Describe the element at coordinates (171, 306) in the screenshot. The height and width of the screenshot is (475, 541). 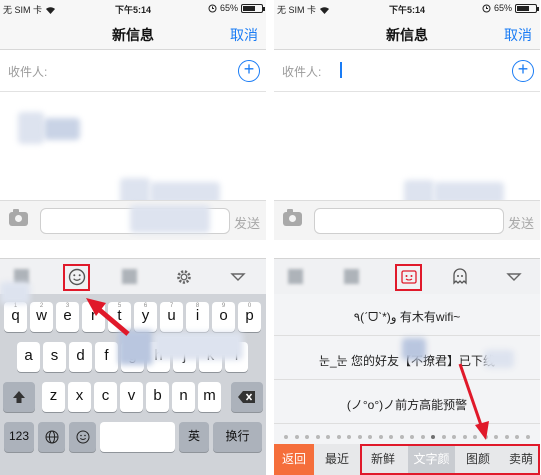
I see `key-hint: 7` at that location.